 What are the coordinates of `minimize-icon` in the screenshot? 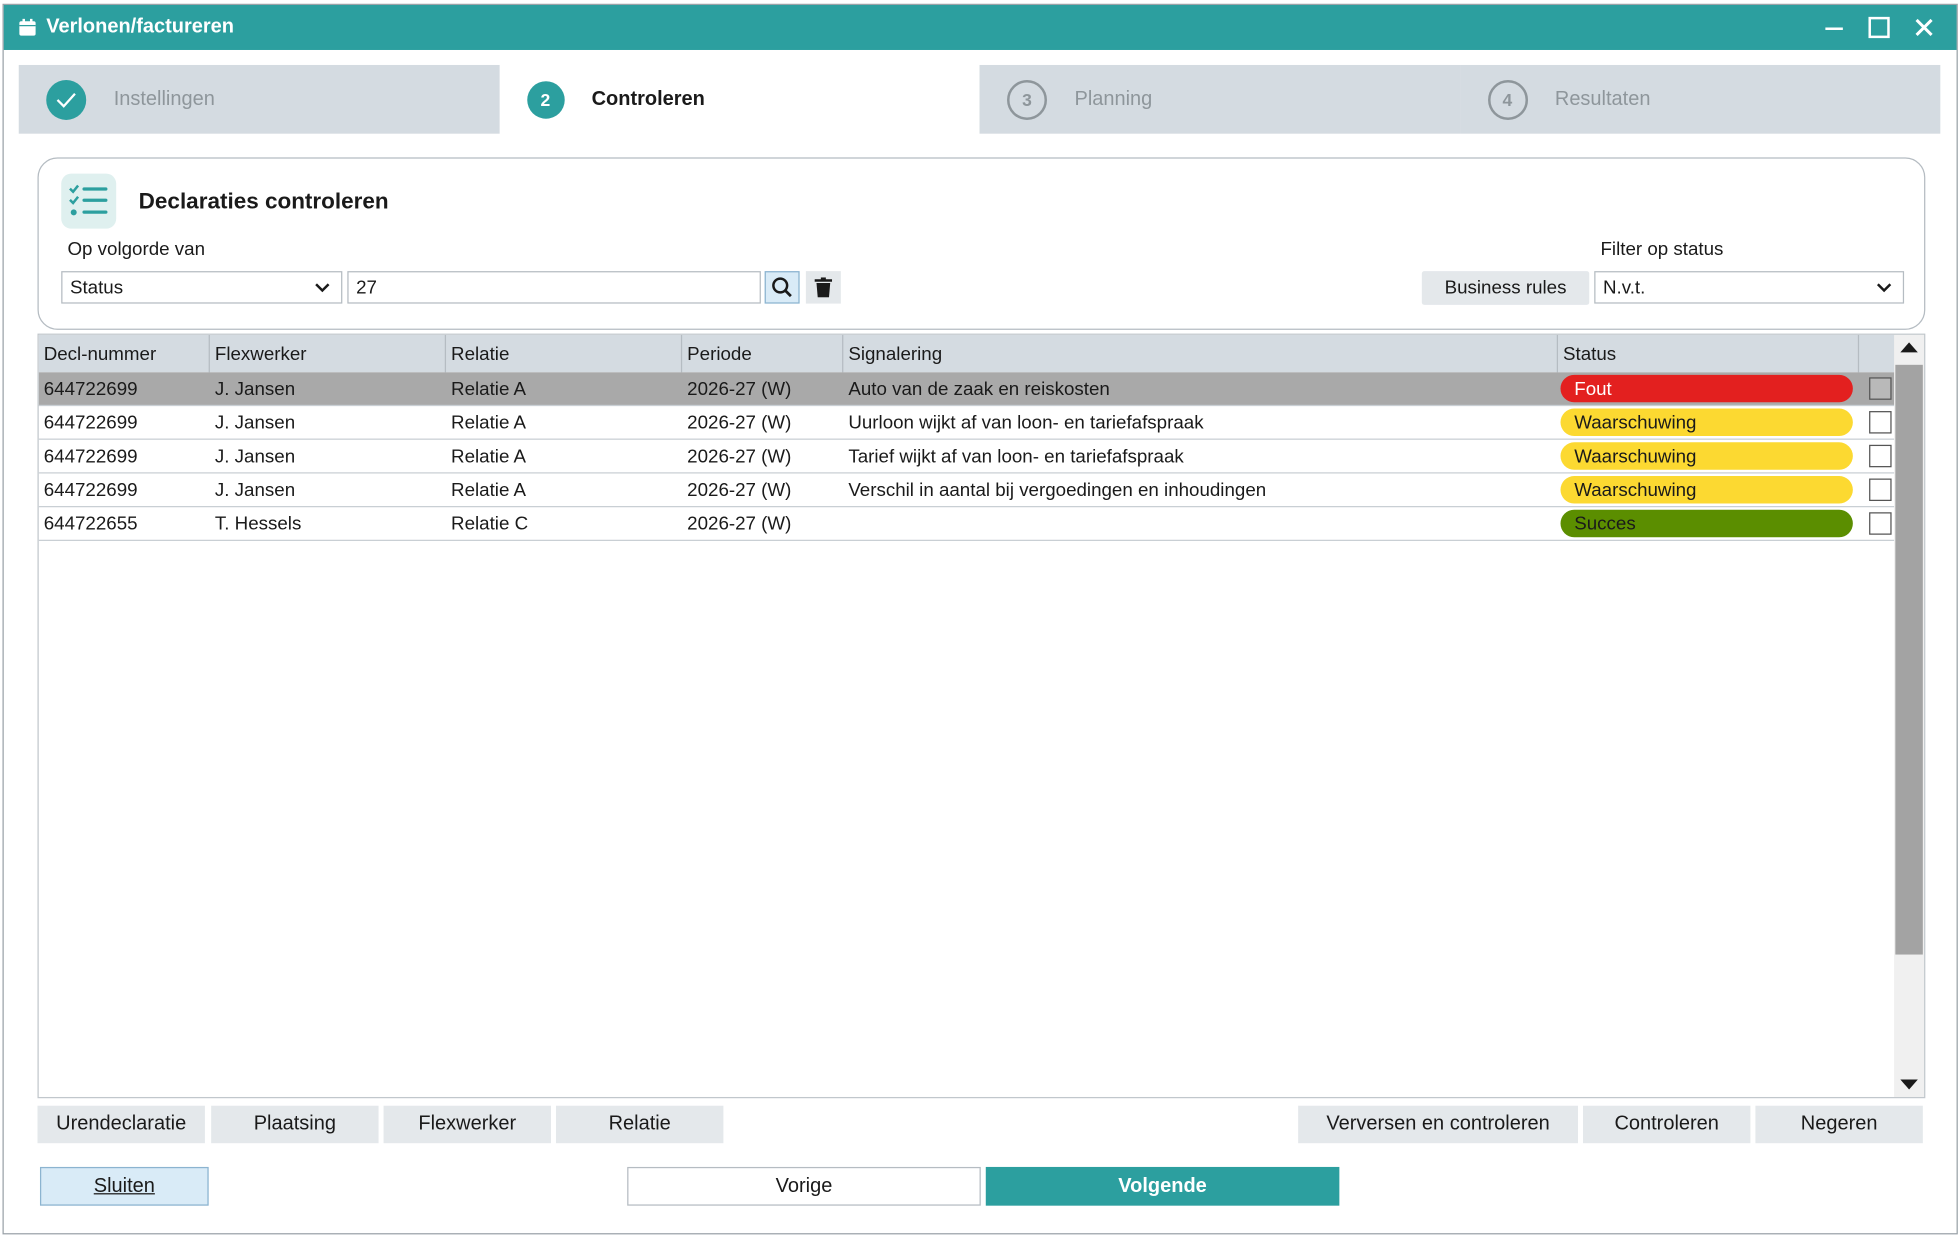 It's located at (1834, 28).